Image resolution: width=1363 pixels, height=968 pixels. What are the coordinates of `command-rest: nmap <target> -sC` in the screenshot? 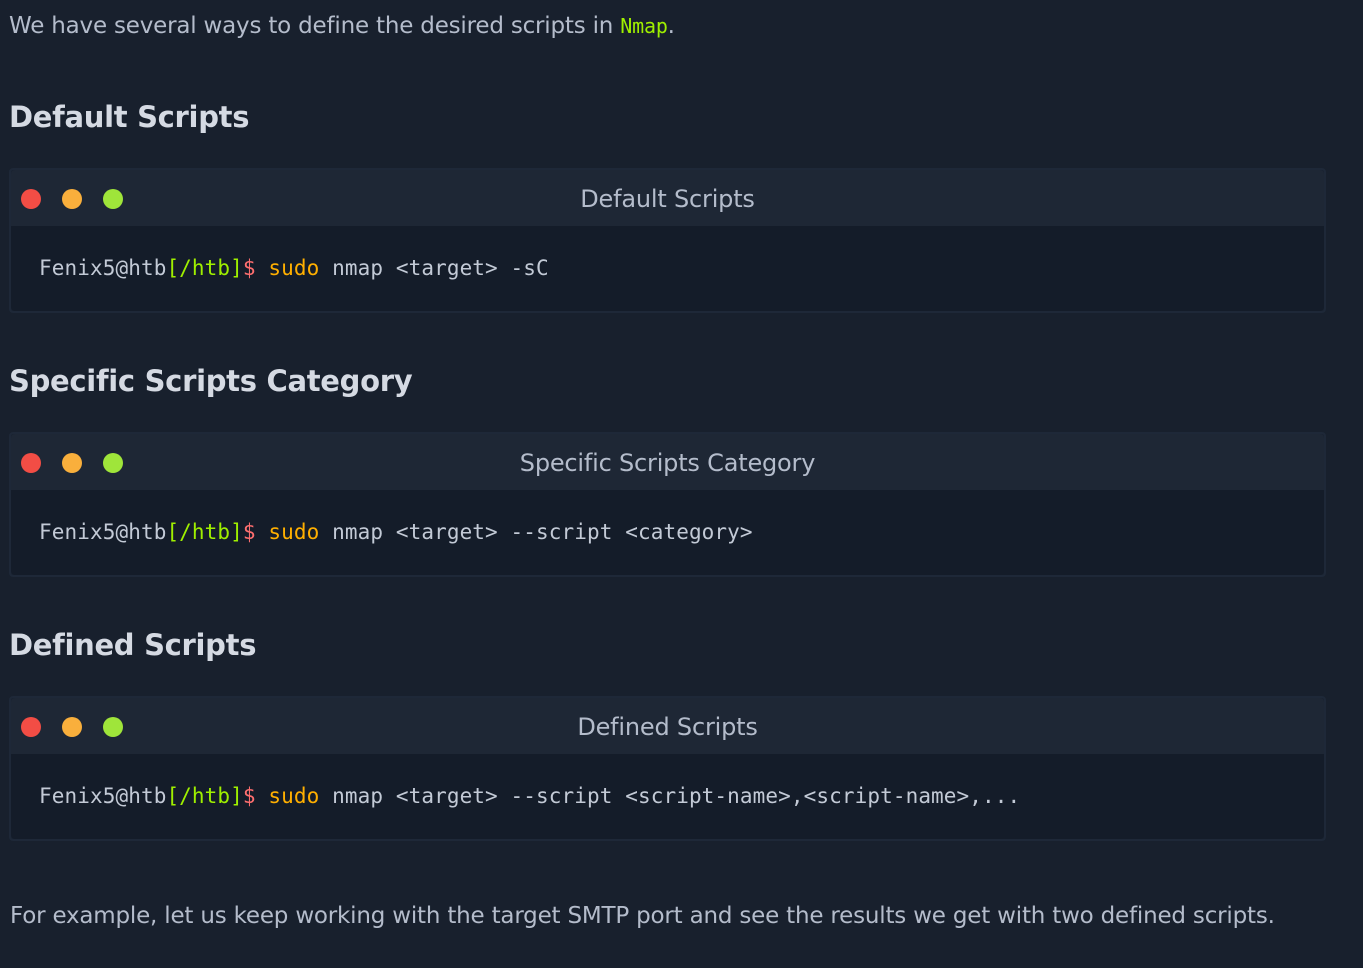 It's located at (434, 268).